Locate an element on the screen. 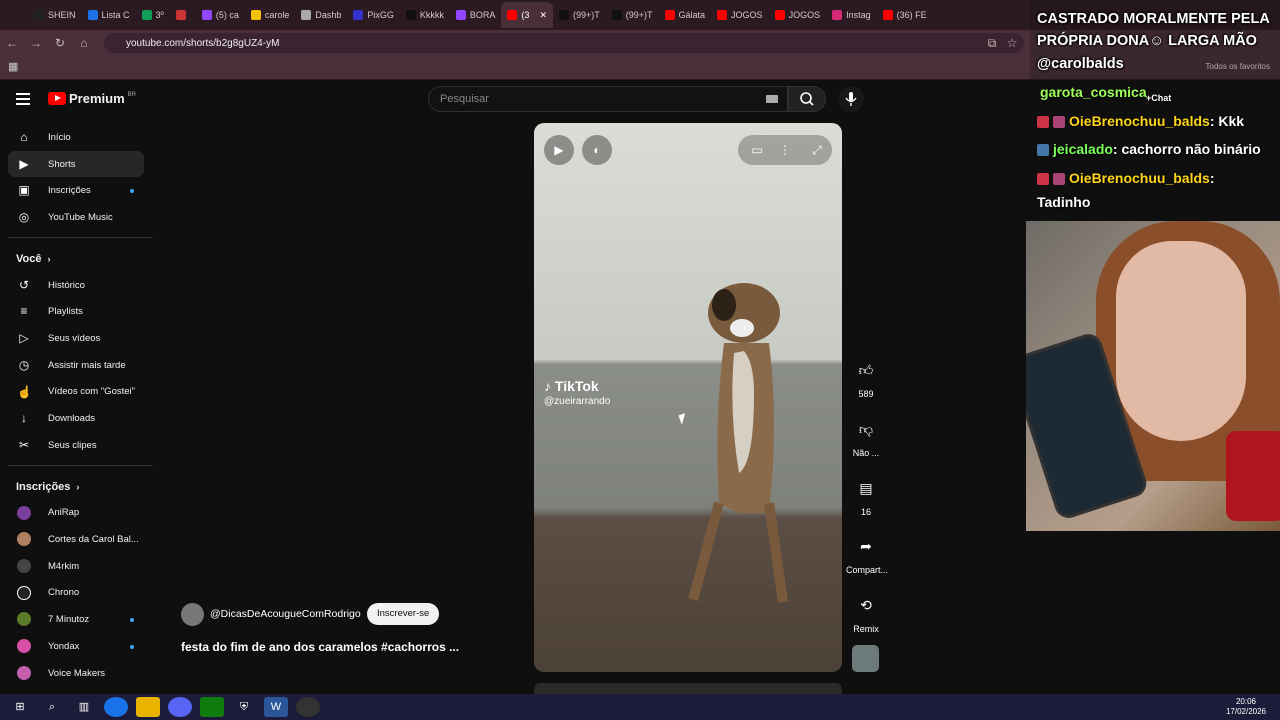 The width and height of the screenshot is (1280, 720). taskbar-search-icon: ⌕ is located at coordinates (52, 707).